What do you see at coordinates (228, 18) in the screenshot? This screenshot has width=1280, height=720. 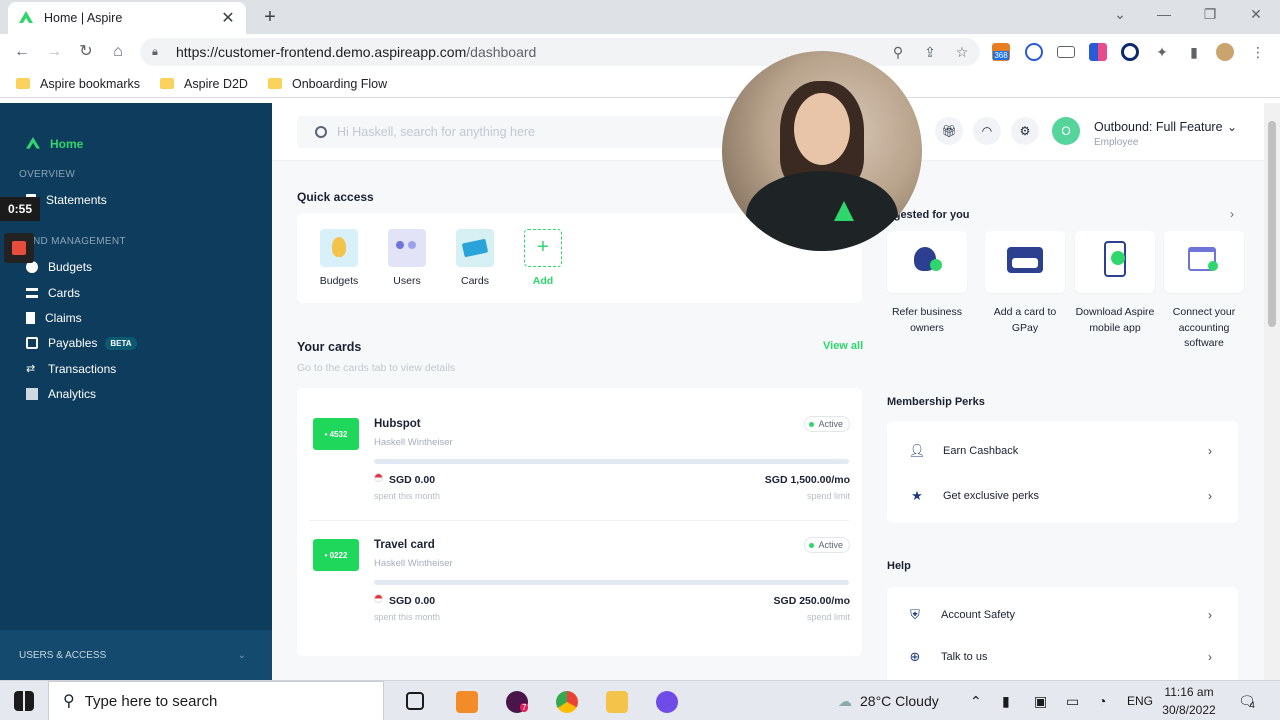 I see `close-tab-icon: ✕` at bounding box center [228, 18].